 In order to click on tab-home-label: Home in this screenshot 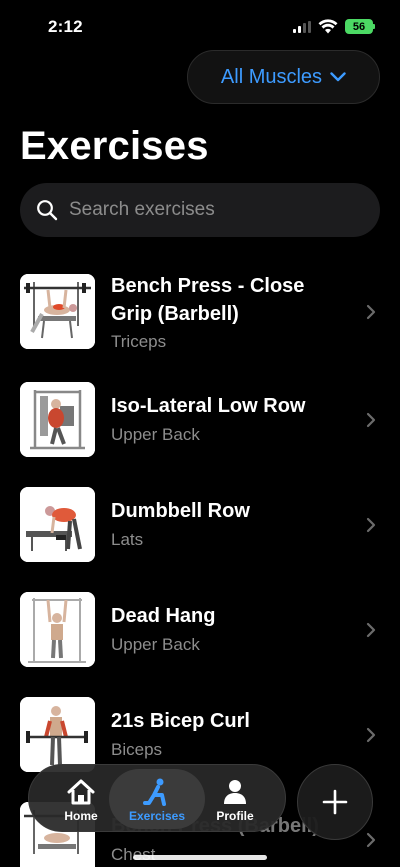, I will do `click(81, 816)`.